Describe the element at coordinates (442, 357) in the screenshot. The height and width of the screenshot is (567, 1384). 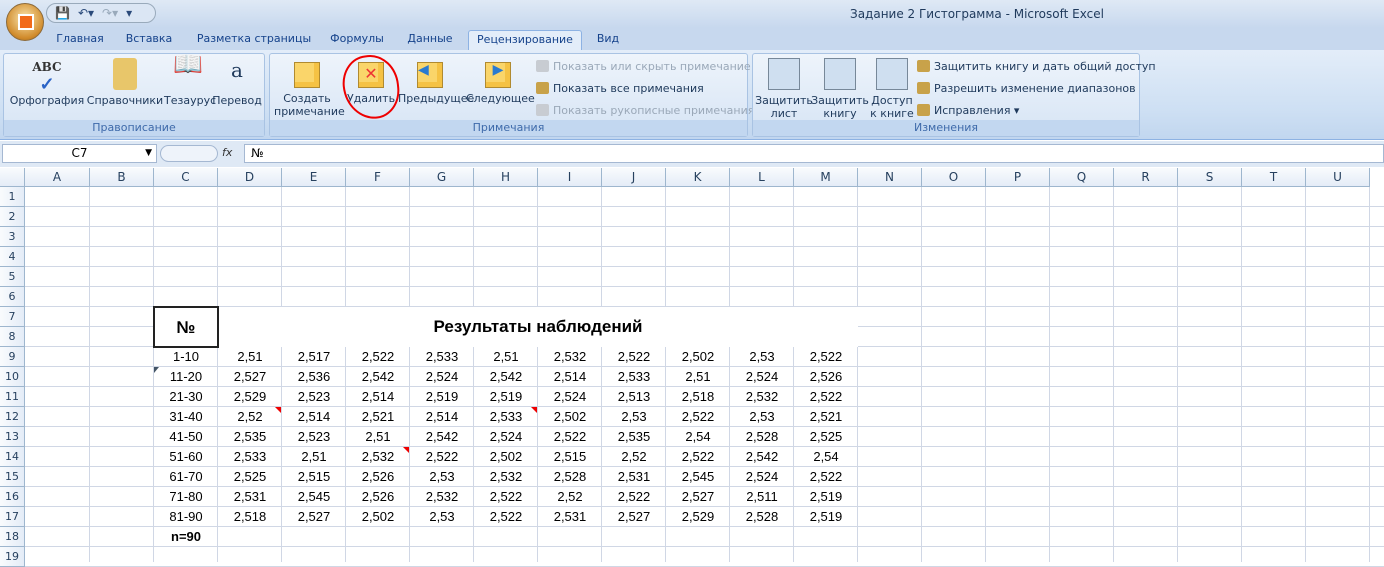
I see `cell-value: 2,533` at that location.